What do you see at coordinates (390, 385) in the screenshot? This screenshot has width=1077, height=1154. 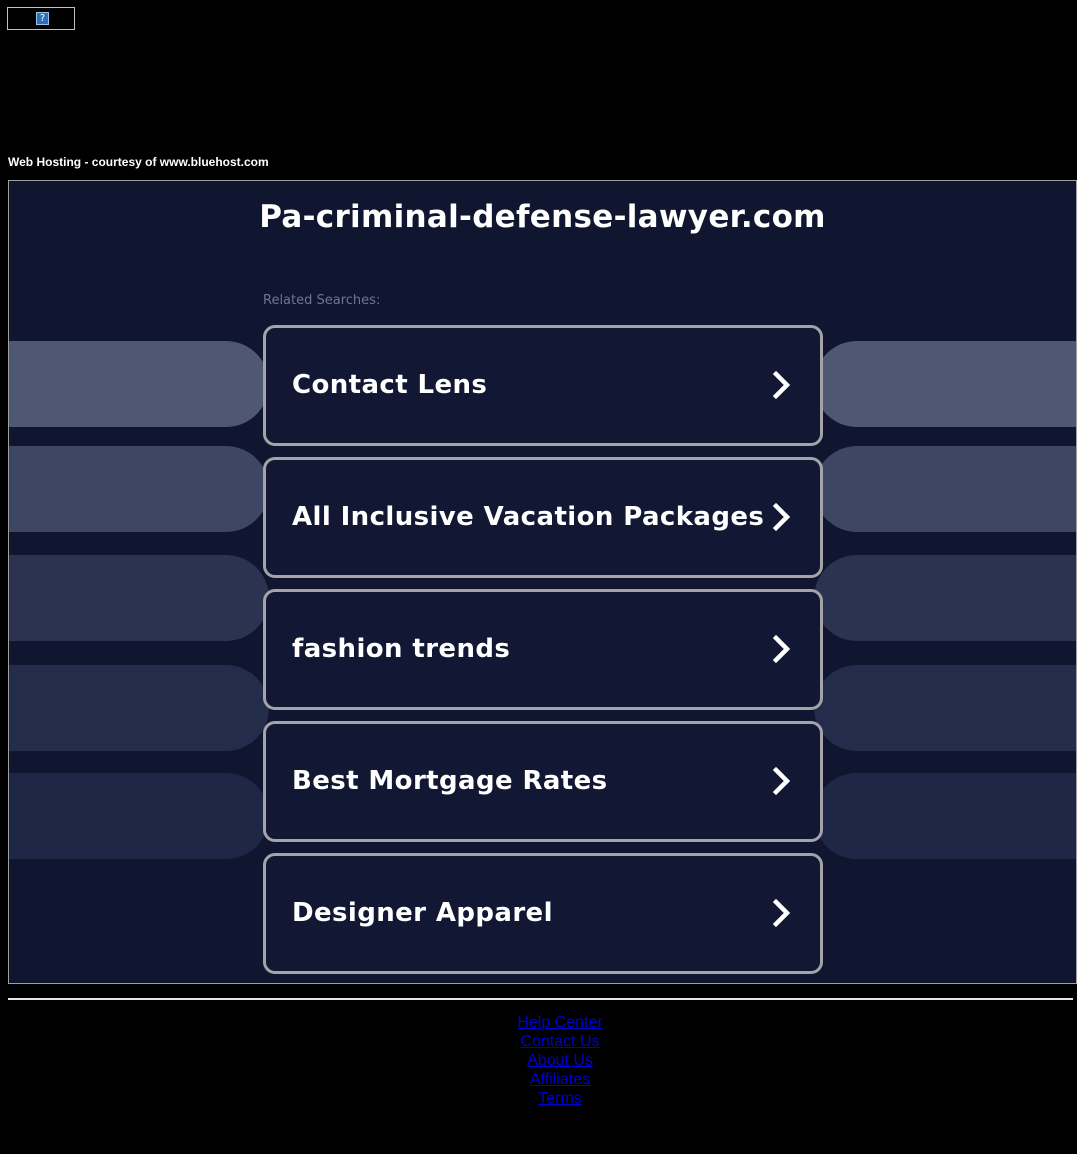 I see `related-search-label: Contact Lens` at bounding box center [390, 385].